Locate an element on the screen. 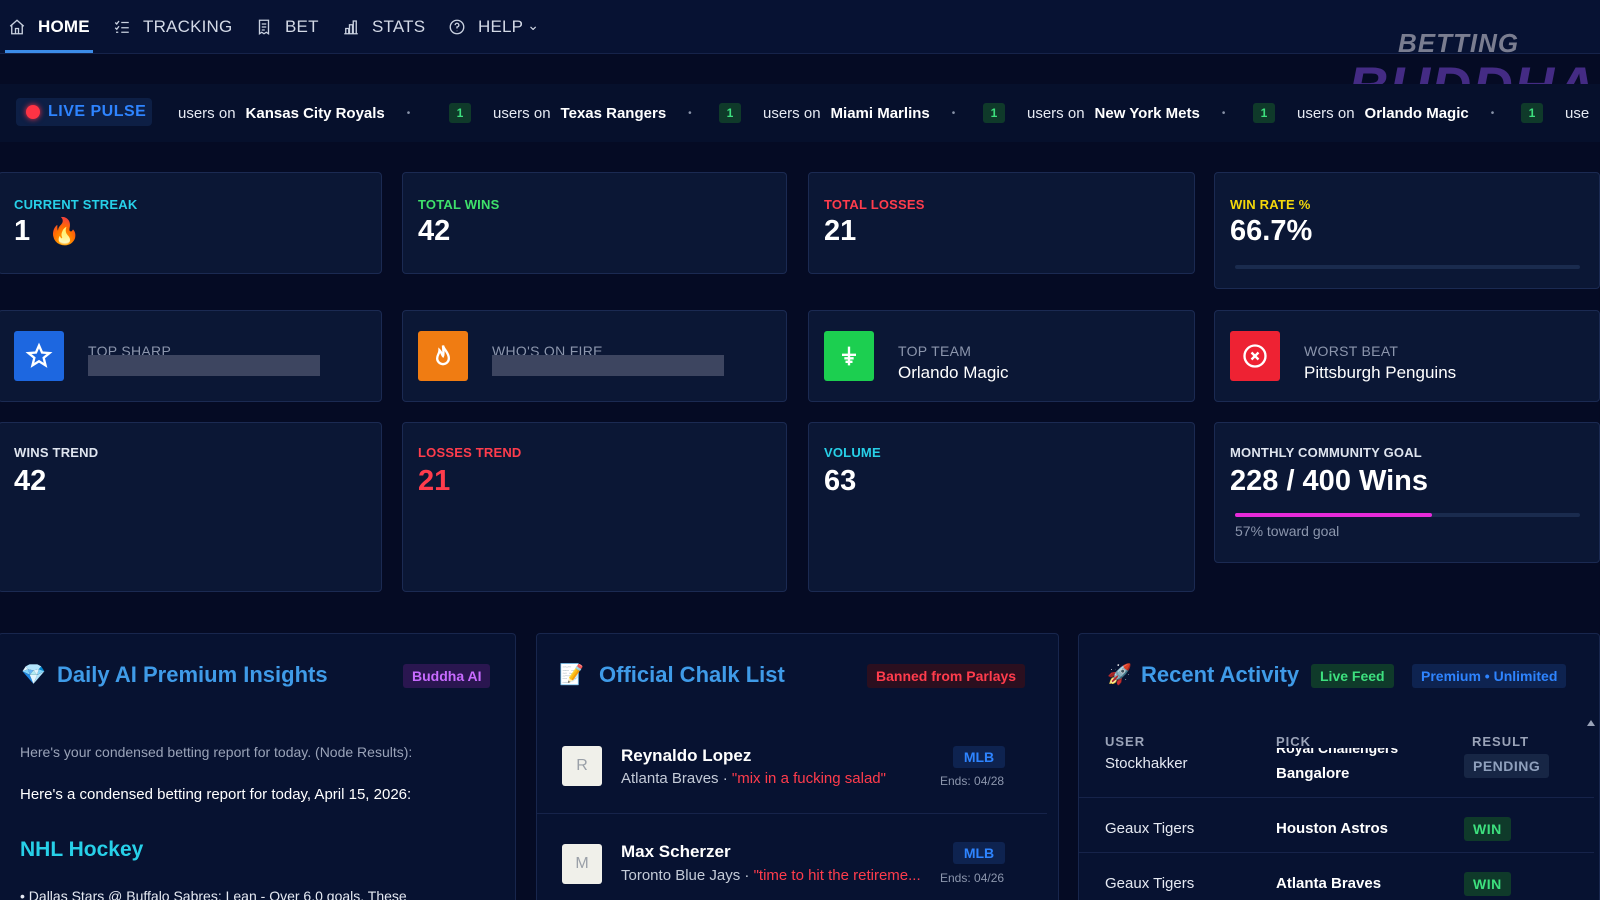 This screenshot has height=900, width=1600. banned-badge: Banned from Parlays is located at coordinates (946, 676).